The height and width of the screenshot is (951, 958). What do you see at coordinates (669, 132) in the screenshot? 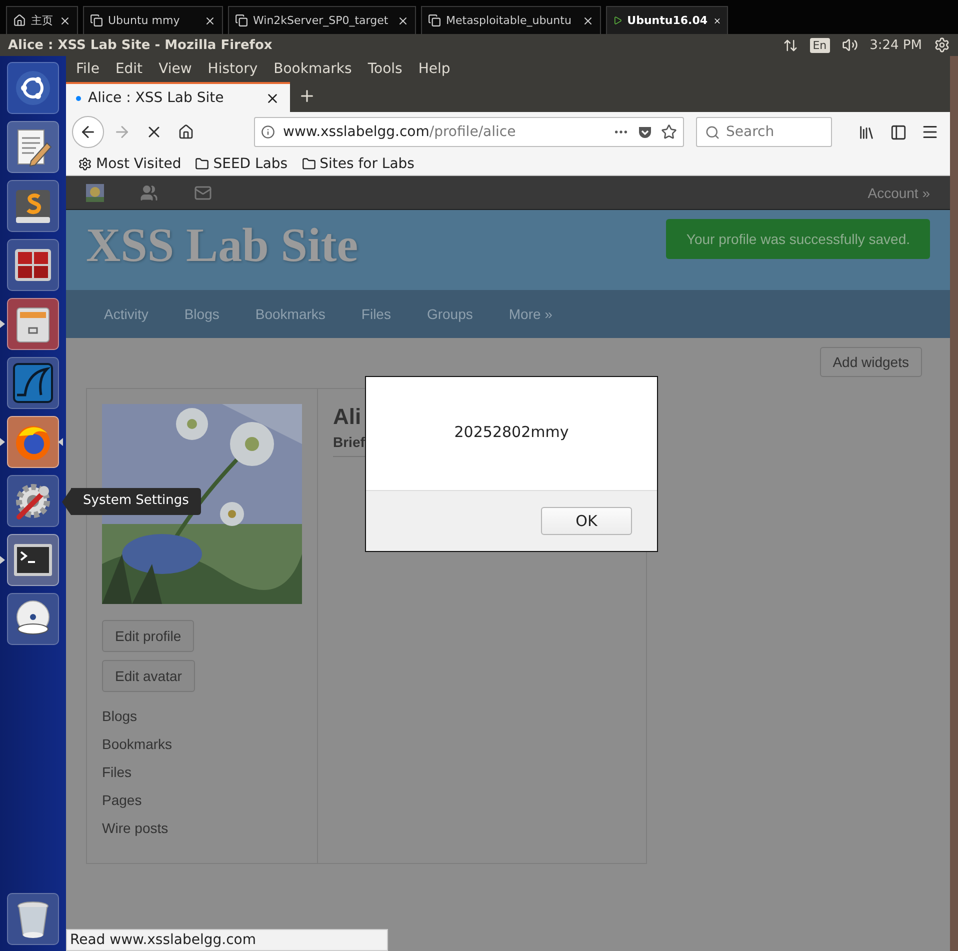
I see `bookmark-star-icon` at bounding box center [669, 132].